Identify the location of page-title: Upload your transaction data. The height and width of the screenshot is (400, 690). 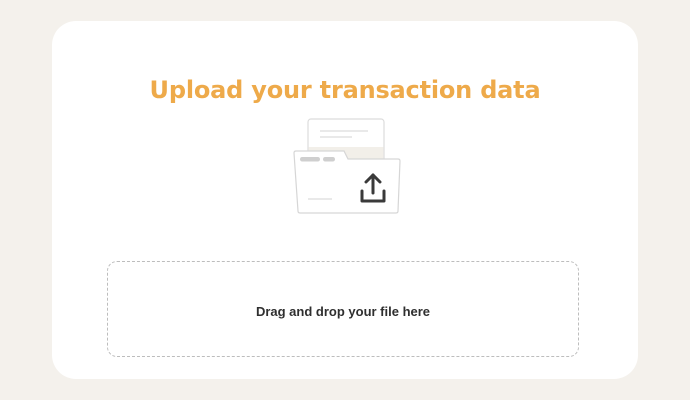
(345, 90).